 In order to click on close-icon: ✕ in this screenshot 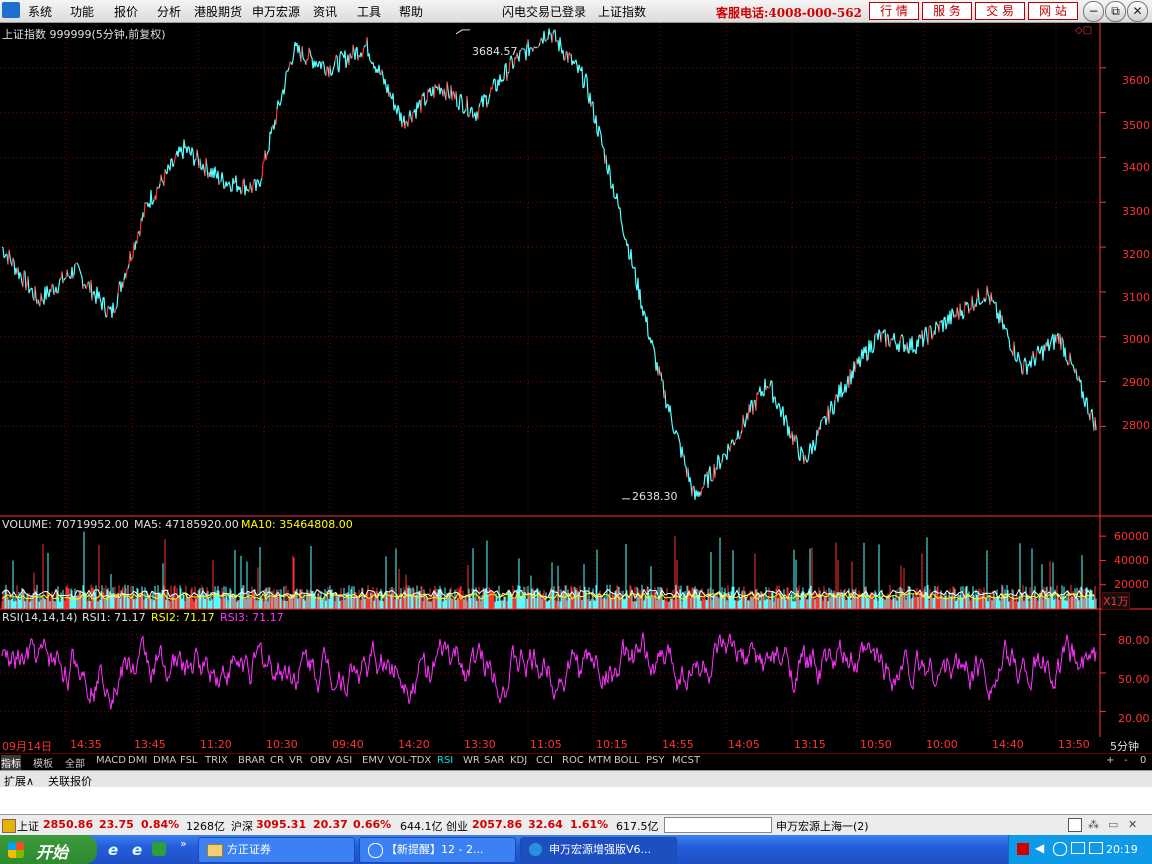, I will do `click(1137, 11)`.